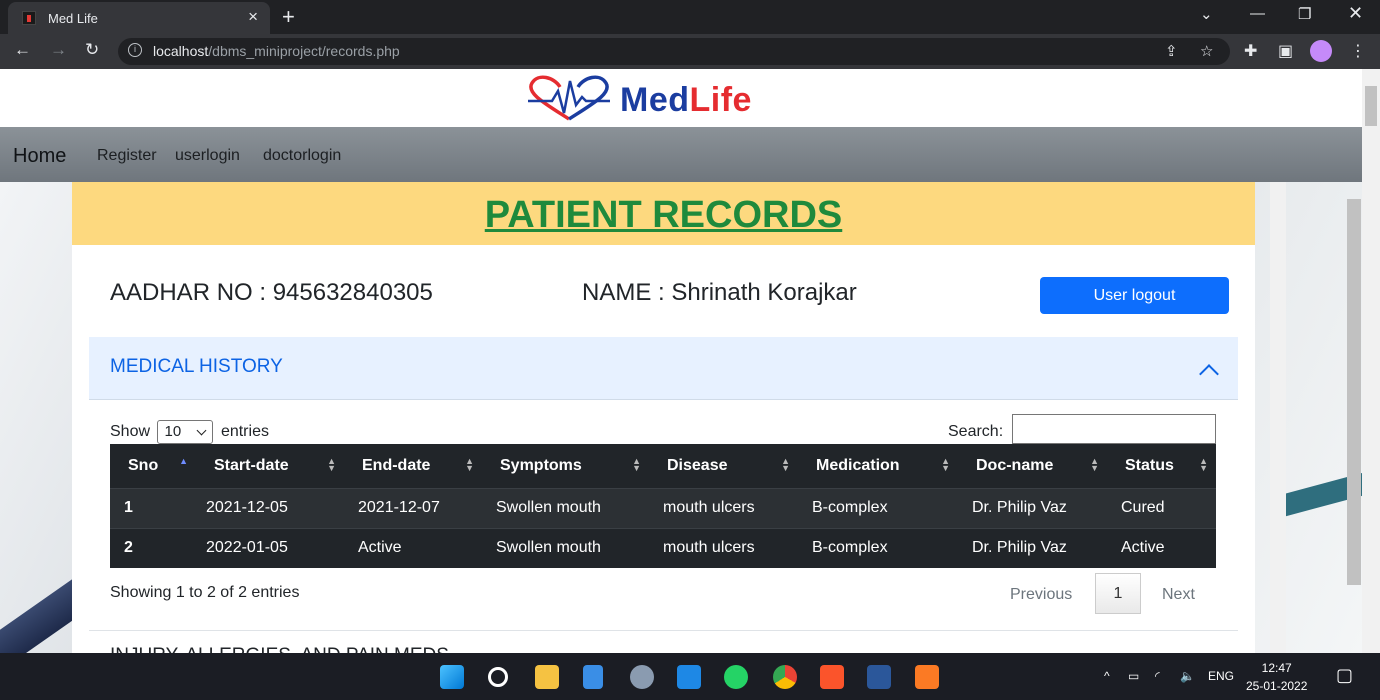 The width and height of the screenshot is (1380, 700). I want to click on start-icon, so click(452, 677).